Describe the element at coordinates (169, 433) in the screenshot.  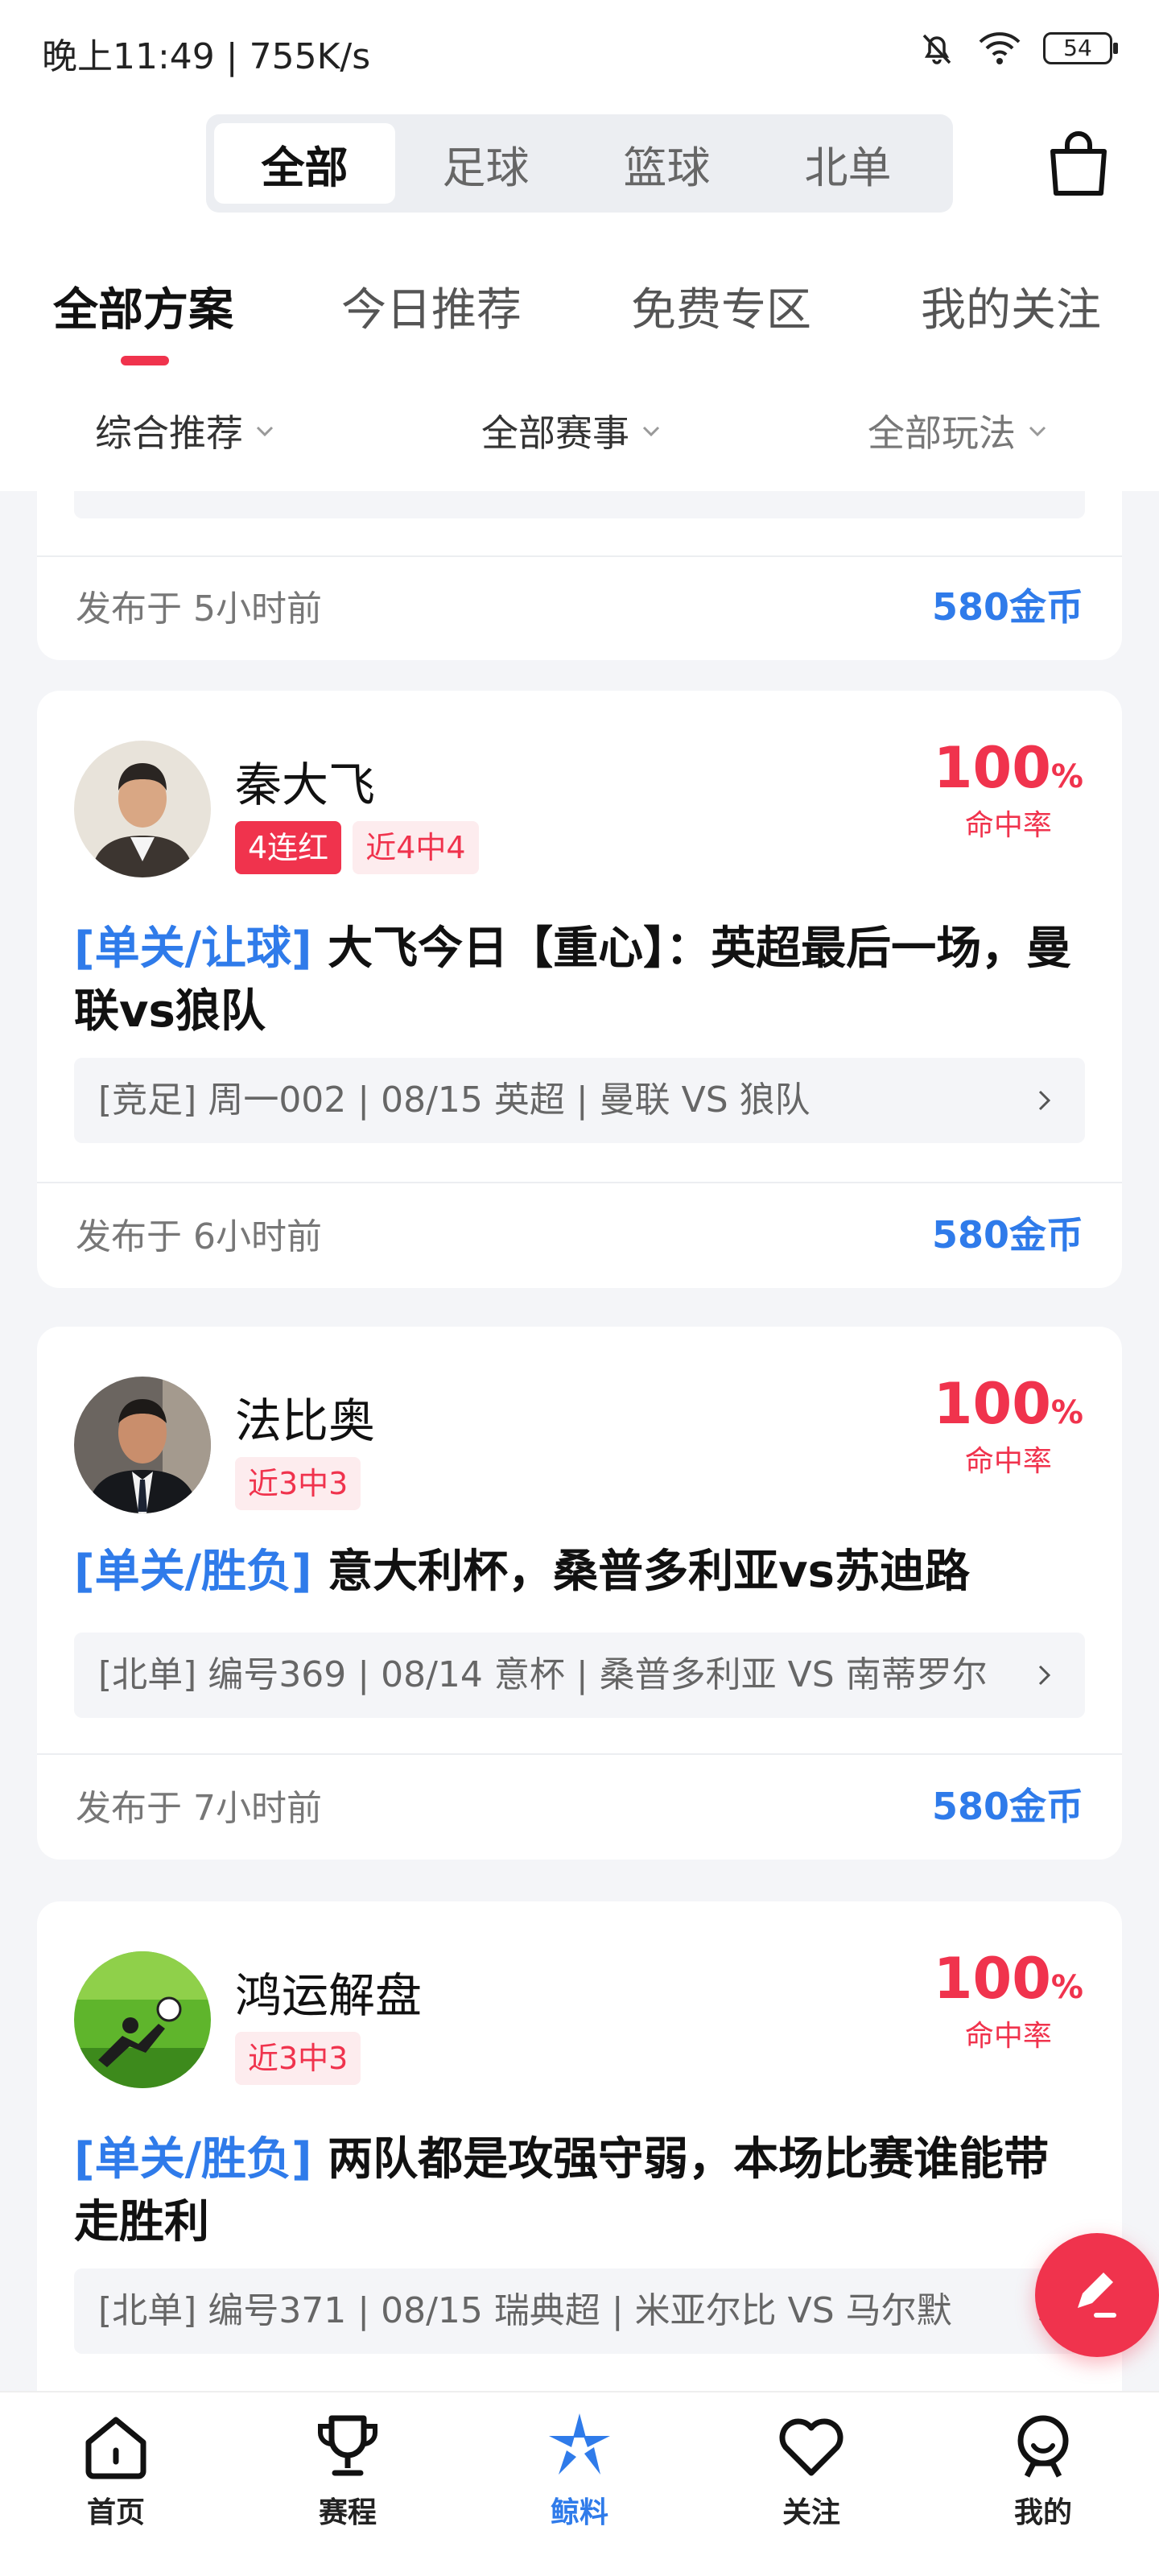
I see `filter-sort-label: 综合推荐` at that location.